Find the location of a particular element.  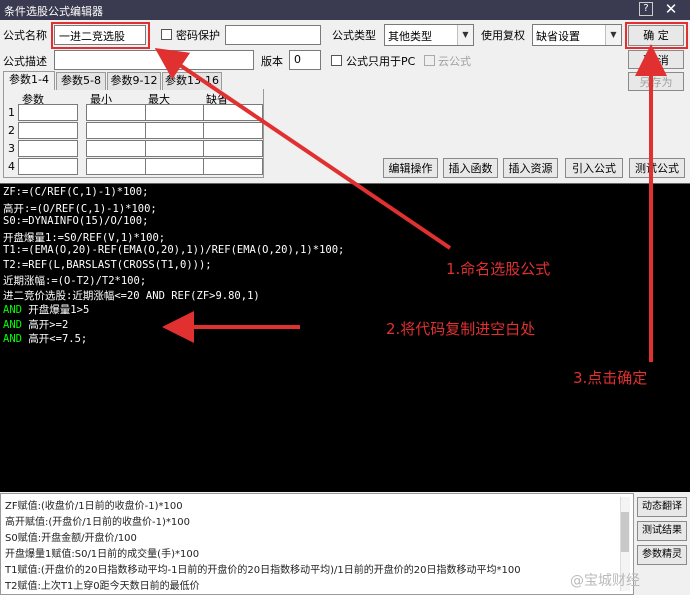

annotation-step-2: 2.将代码复制进空白处 is located at coordinates (461, 329).